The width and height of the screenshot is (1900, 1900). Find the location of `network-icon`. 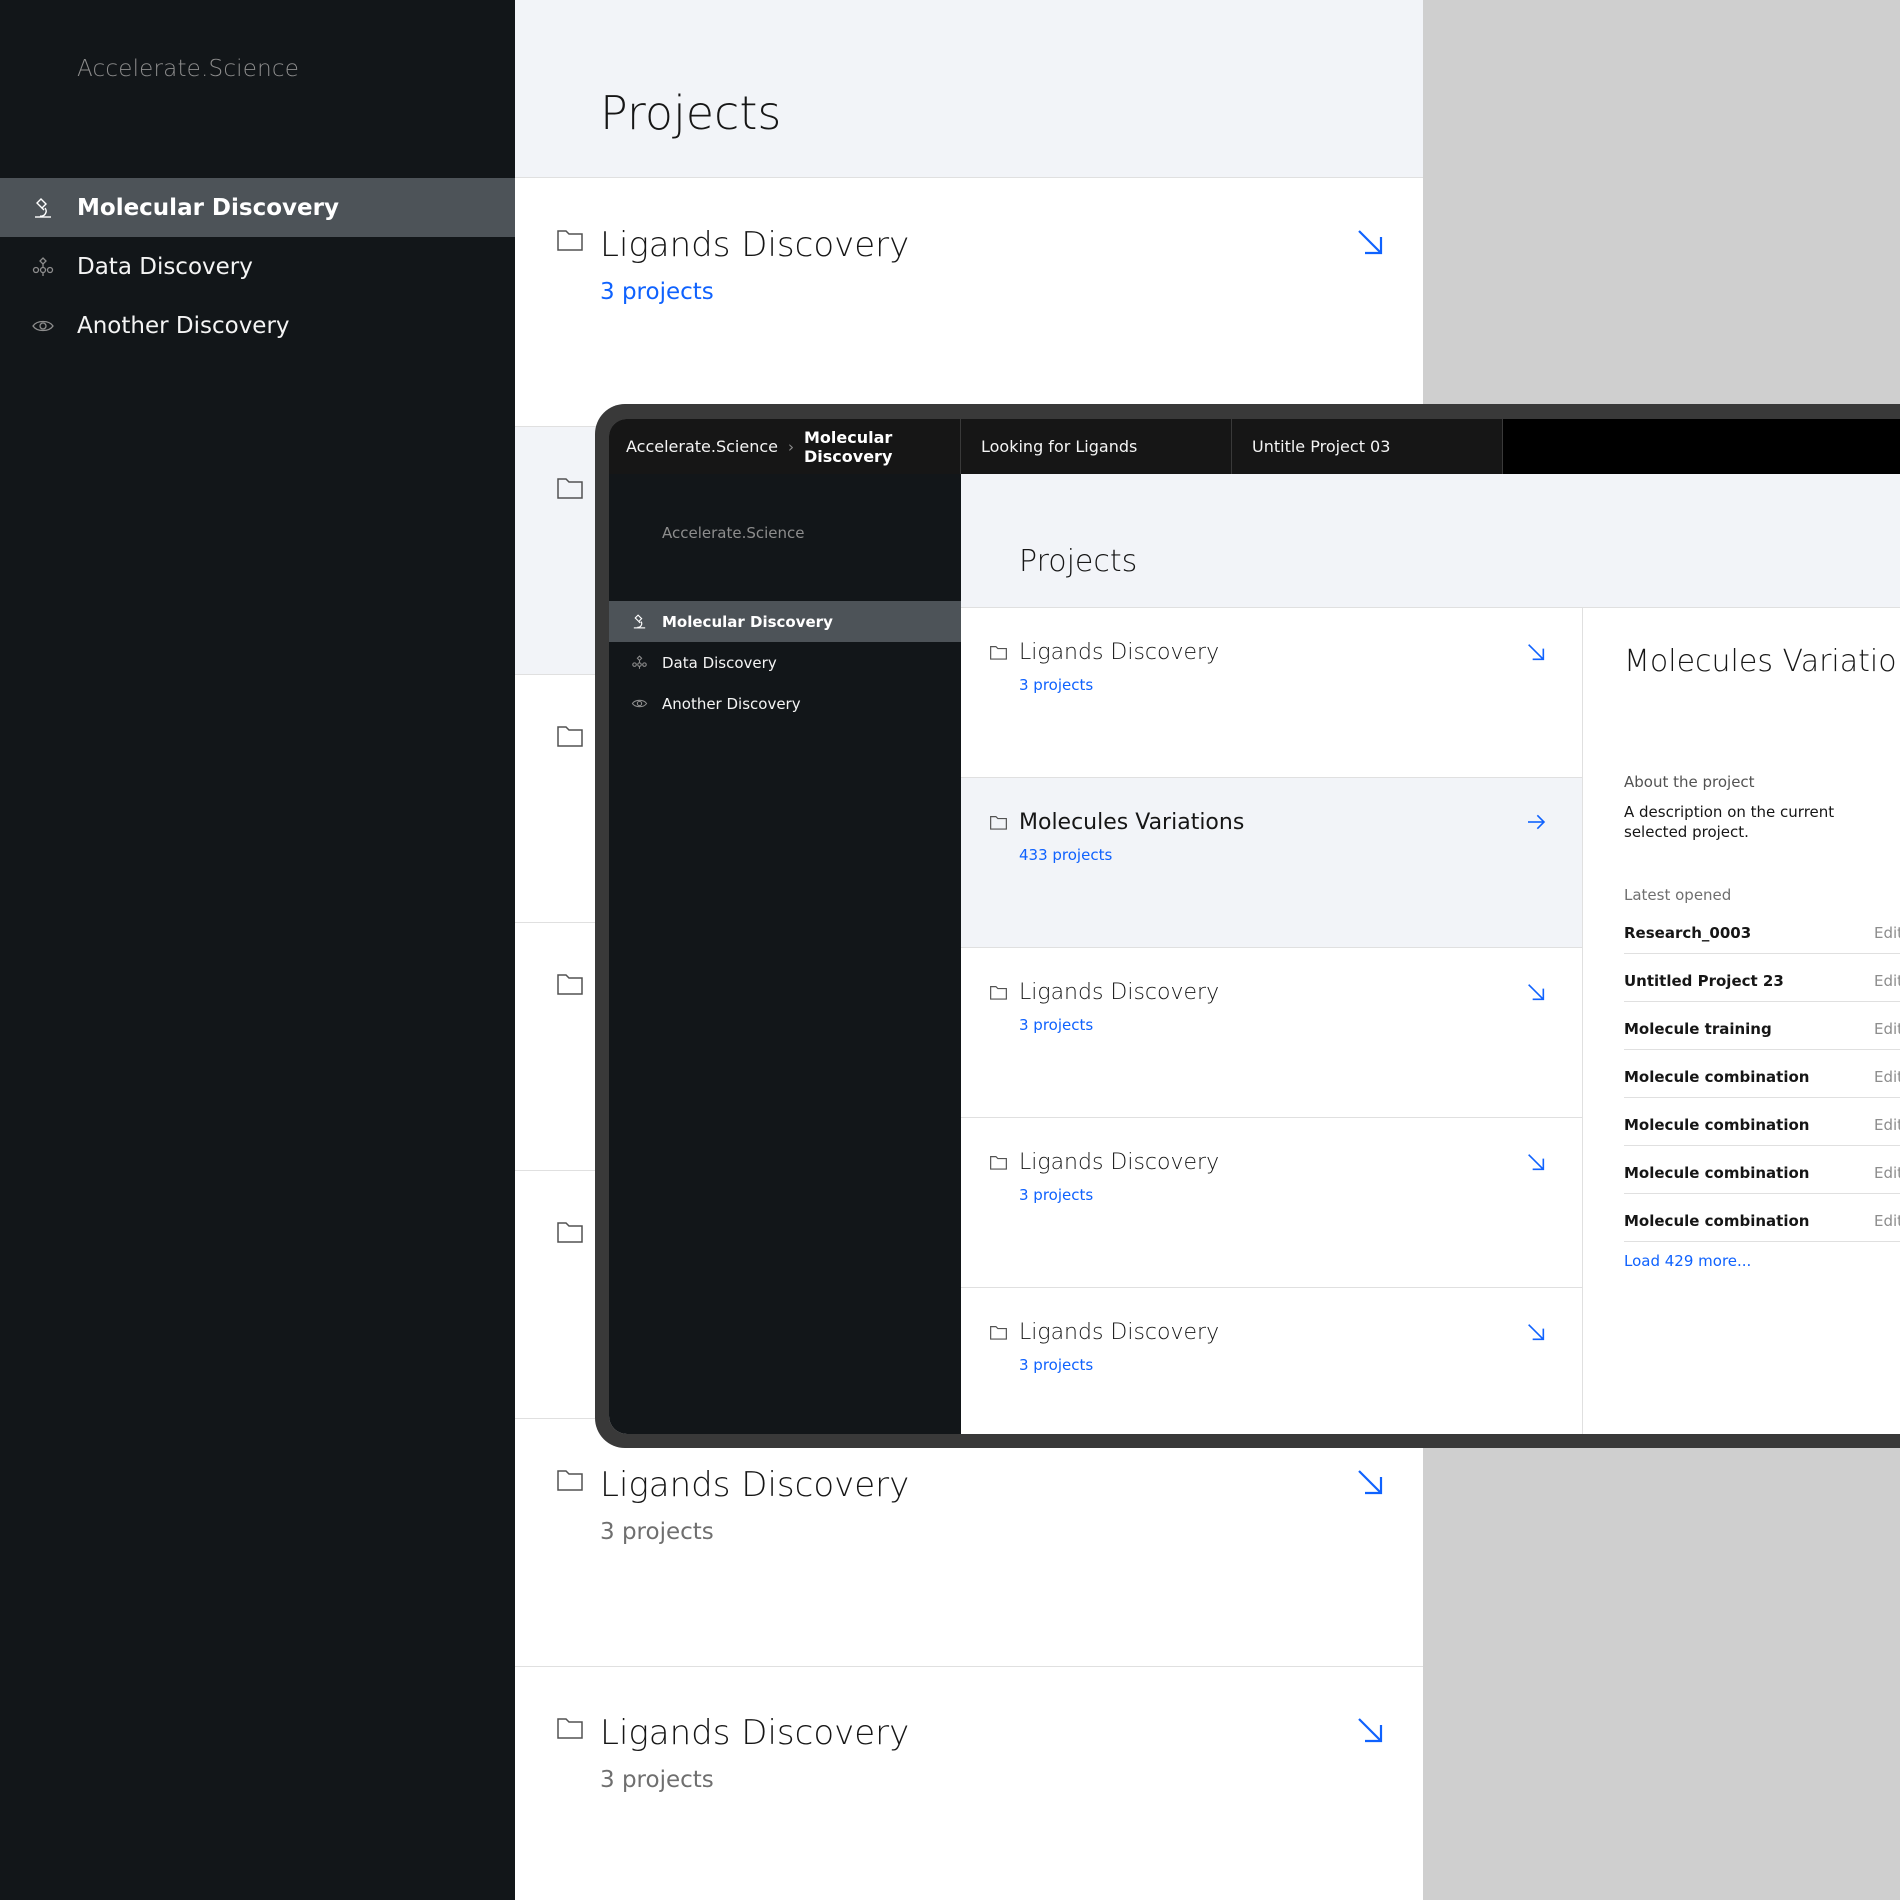

network-icon is located at coordinates (43, 266).